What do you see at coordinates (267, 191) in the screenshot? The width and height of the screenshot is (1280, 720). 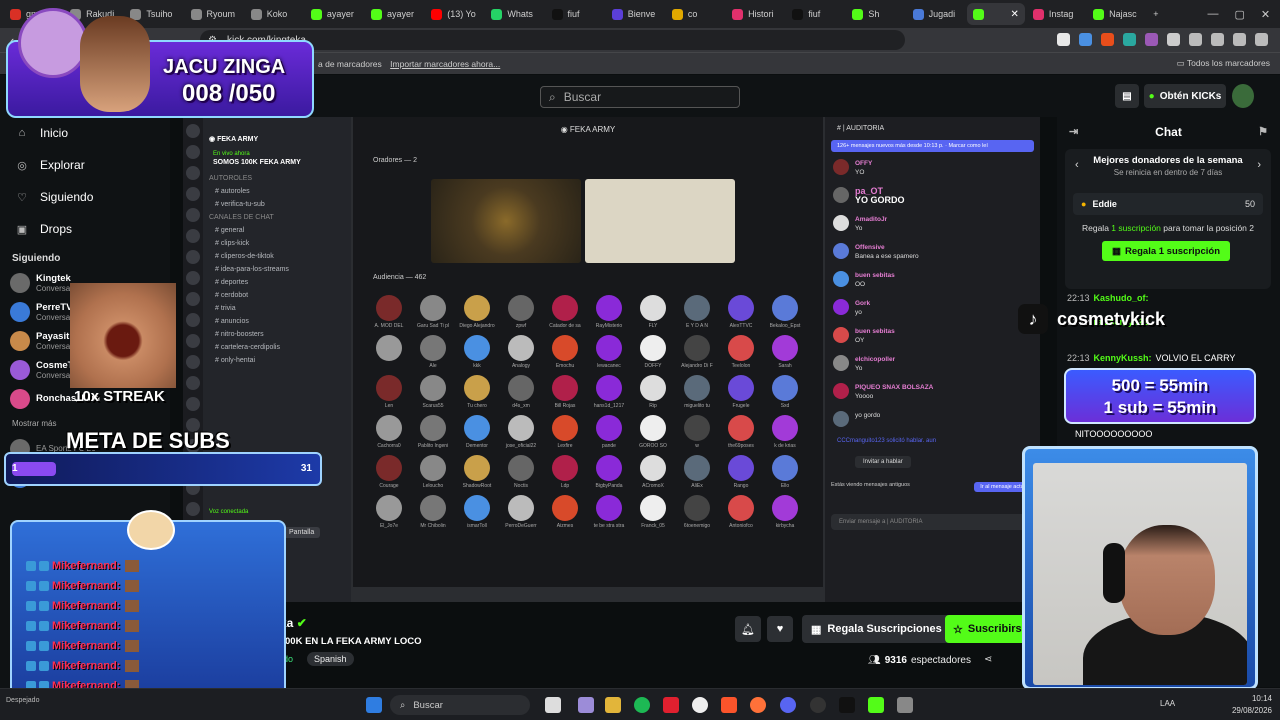 I see `discord-channel: # autoroles` at bounding box center [267, 191].